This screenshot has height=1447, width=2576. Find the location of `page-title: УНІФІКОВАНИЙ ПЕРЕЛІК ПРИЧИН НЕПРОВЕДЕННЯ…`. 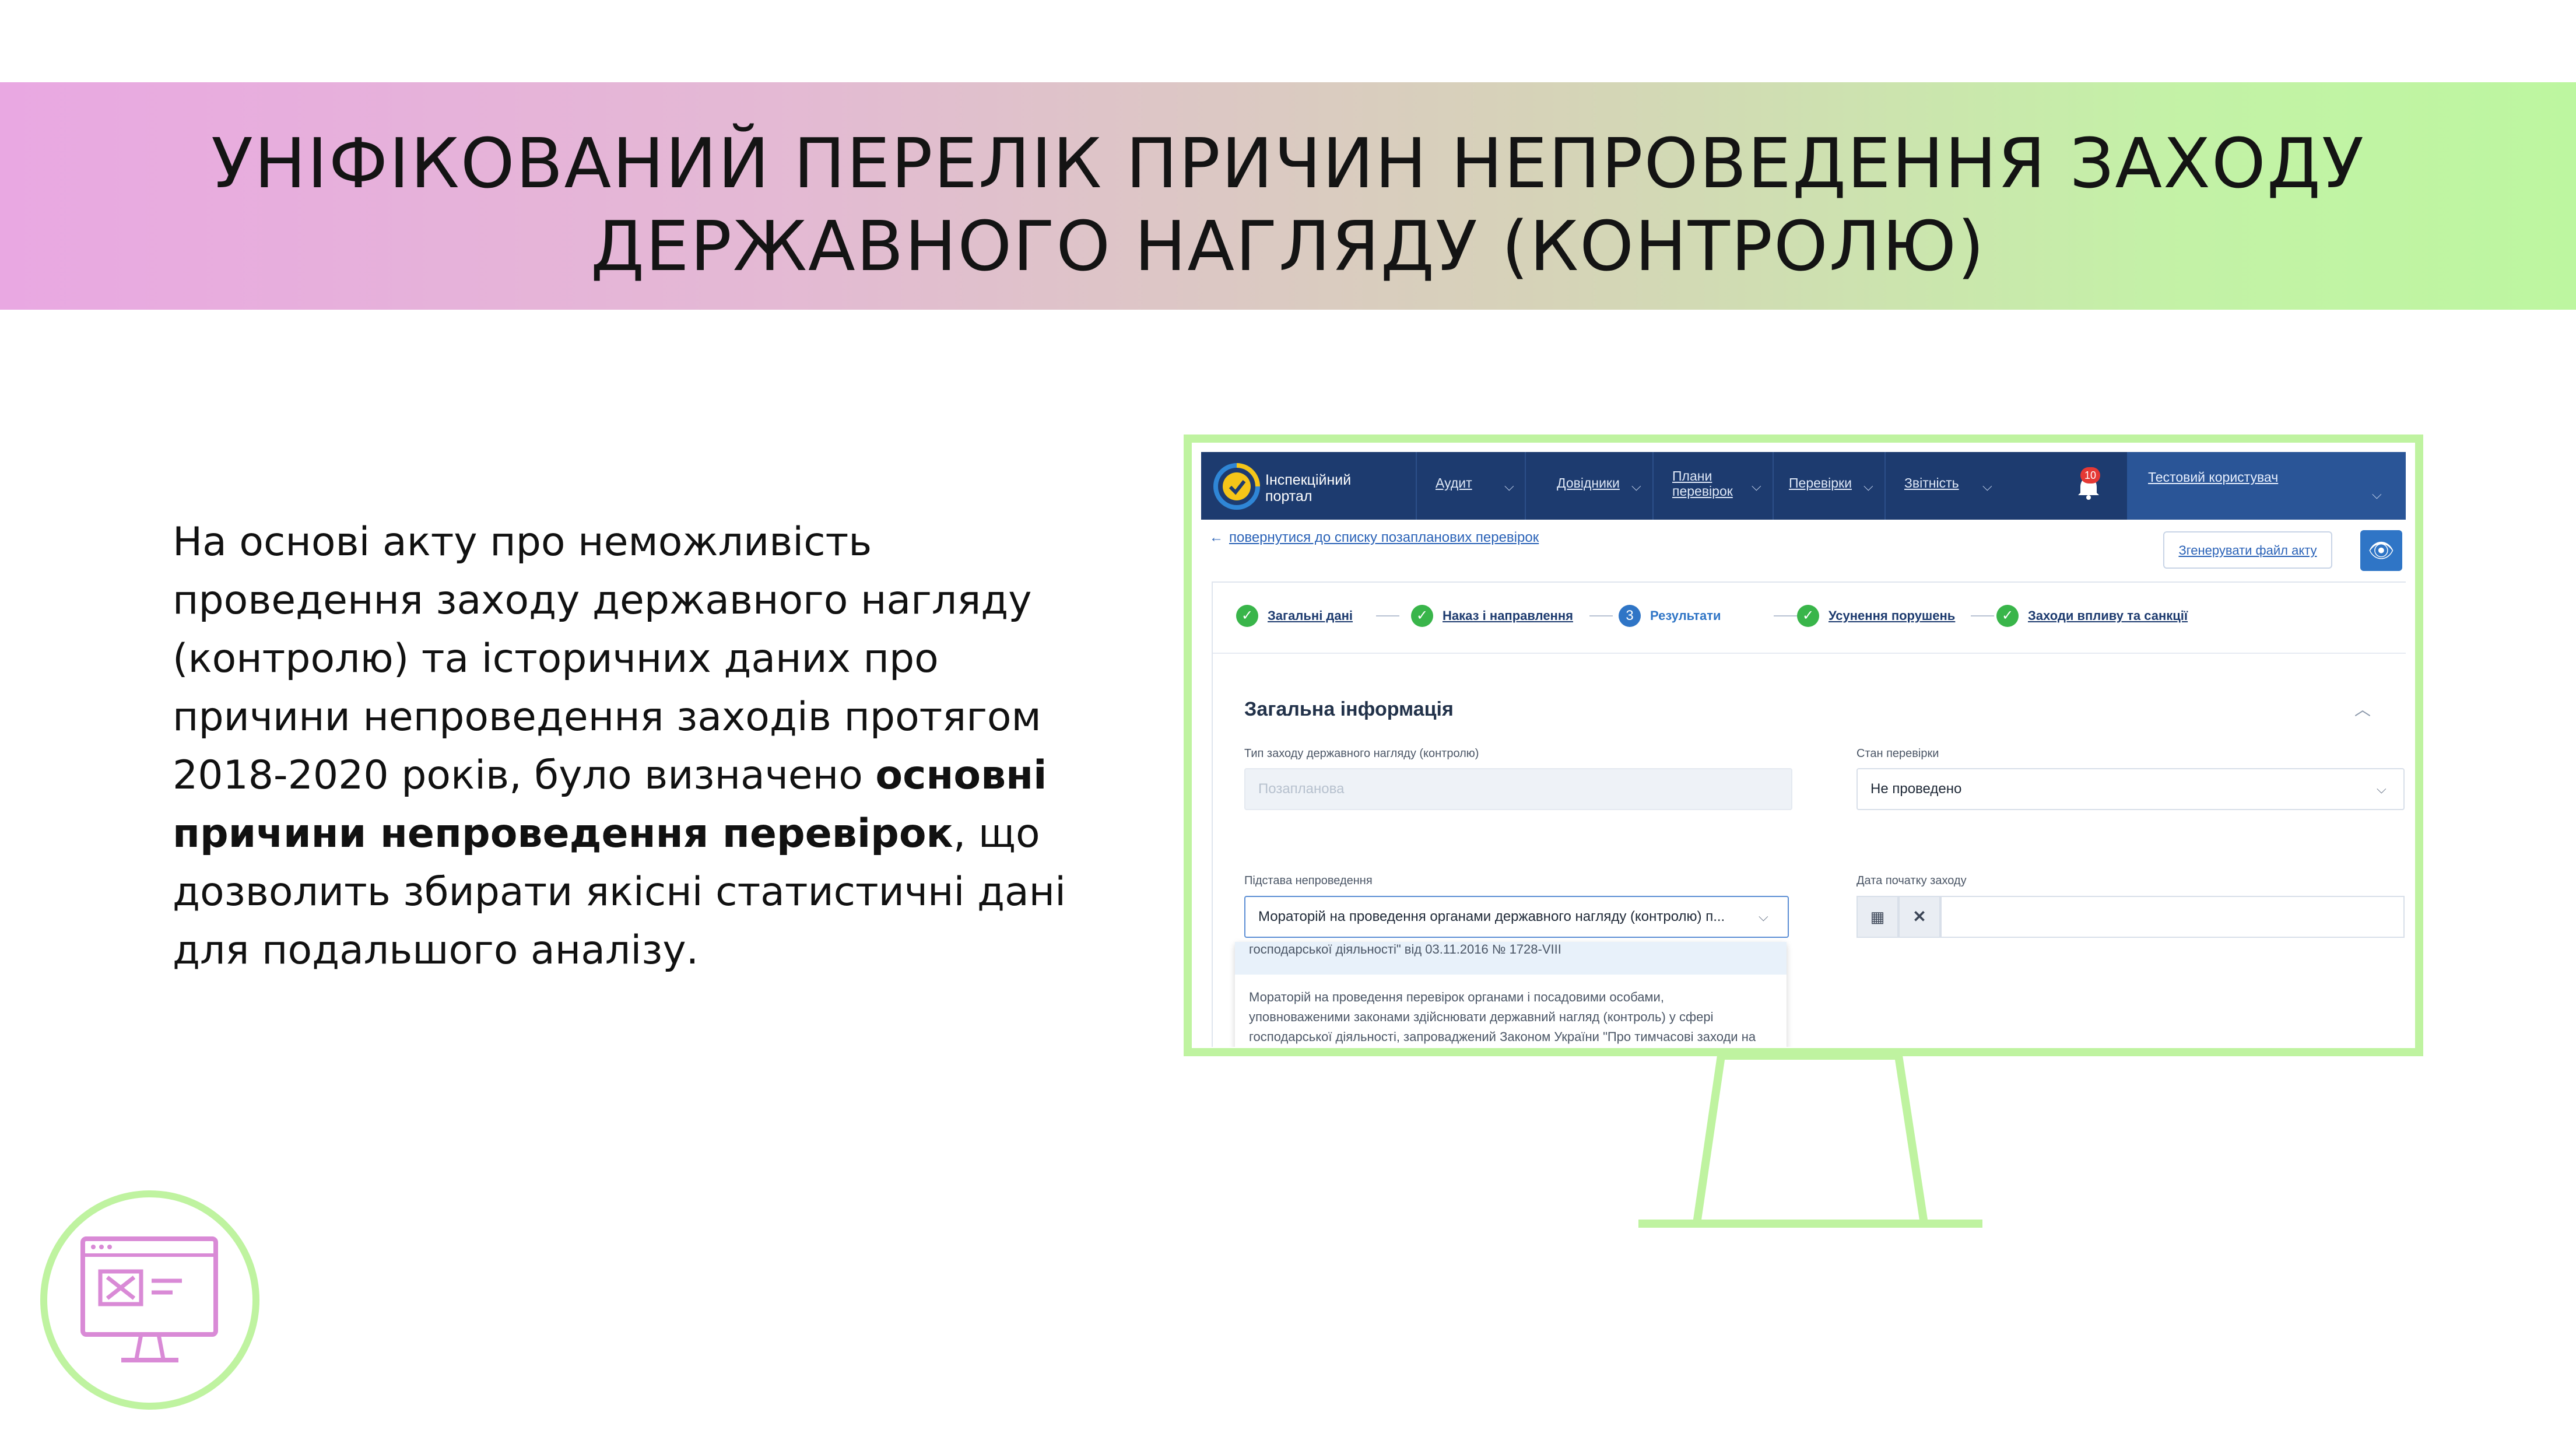

page-title: УНІФІКОВАНИЙ ПЕРЕЛІК ПРИЧИН НЕПРОВЕДЕННЯ… is located at coordinates (1288, 205).